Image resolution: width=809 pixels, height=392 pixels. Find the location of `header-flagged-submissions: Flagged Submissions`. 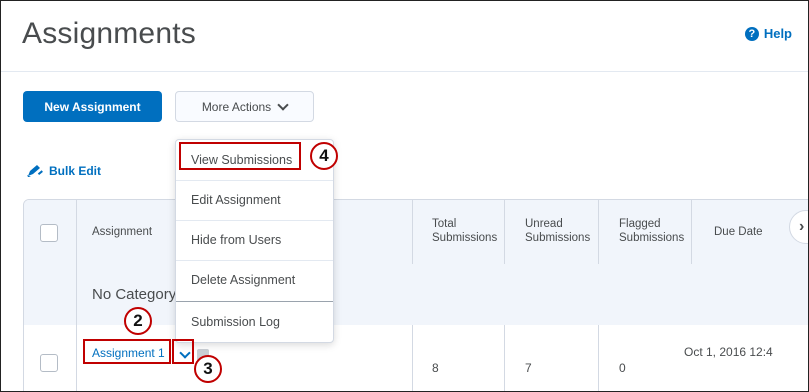

header-flagged-submissions: Flagged Submissions is located at coordinates (651, 231).